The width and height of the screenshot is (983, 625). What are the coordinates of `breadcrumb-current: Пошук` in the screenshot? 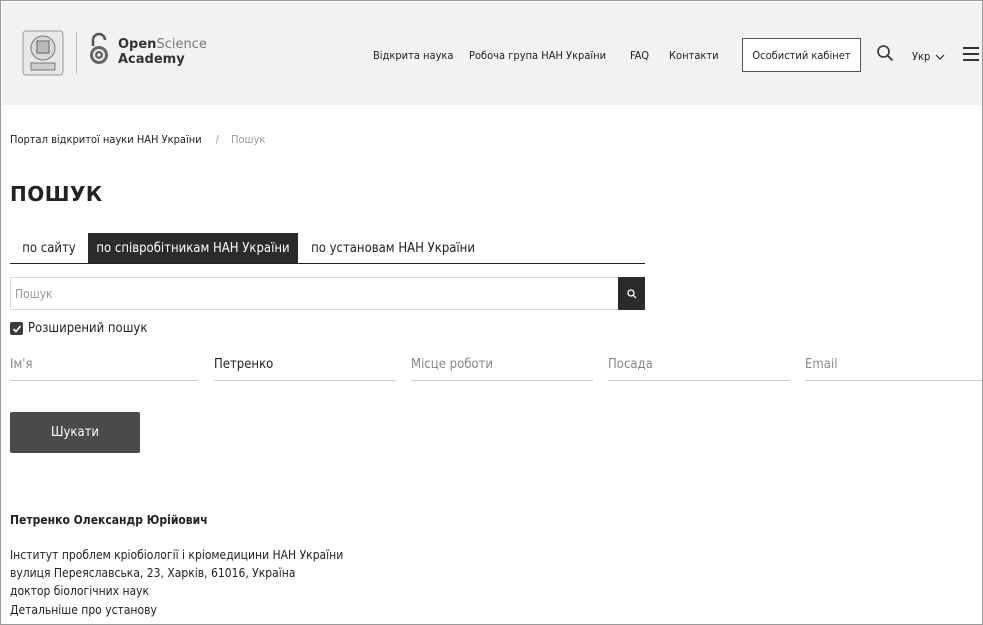 It's located at (248, 139).